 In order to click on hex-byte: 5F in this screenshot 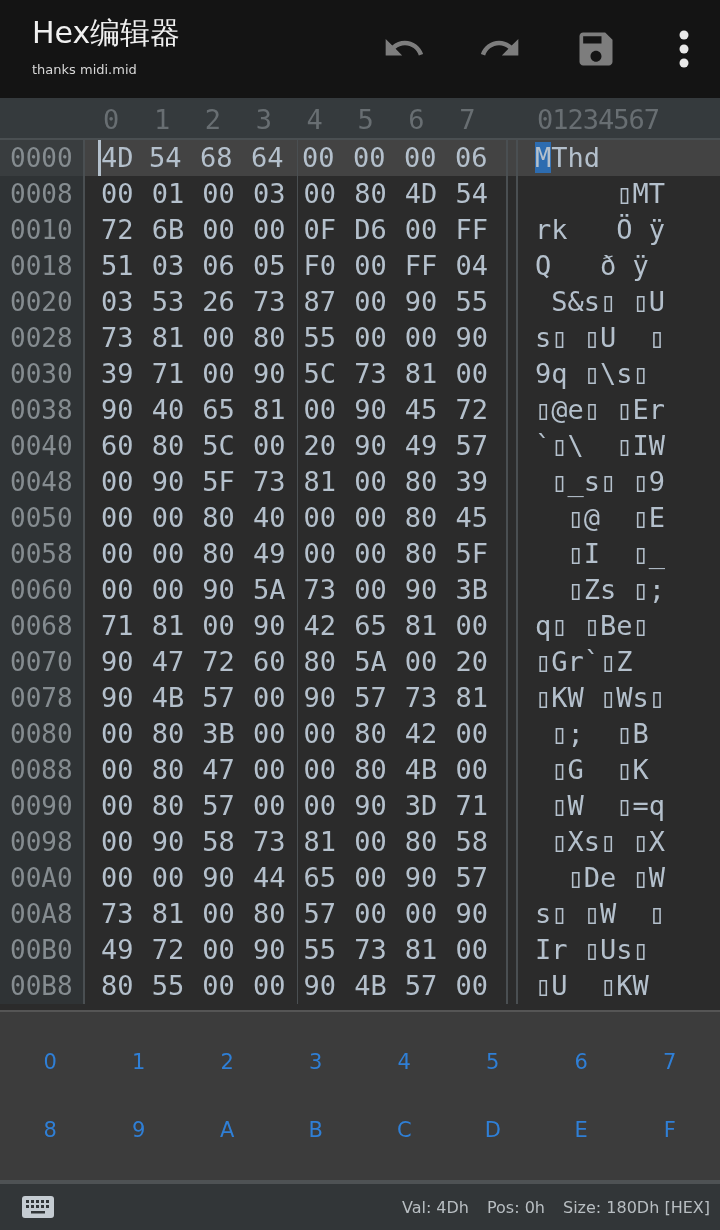, I will do `click(227, 482)`.